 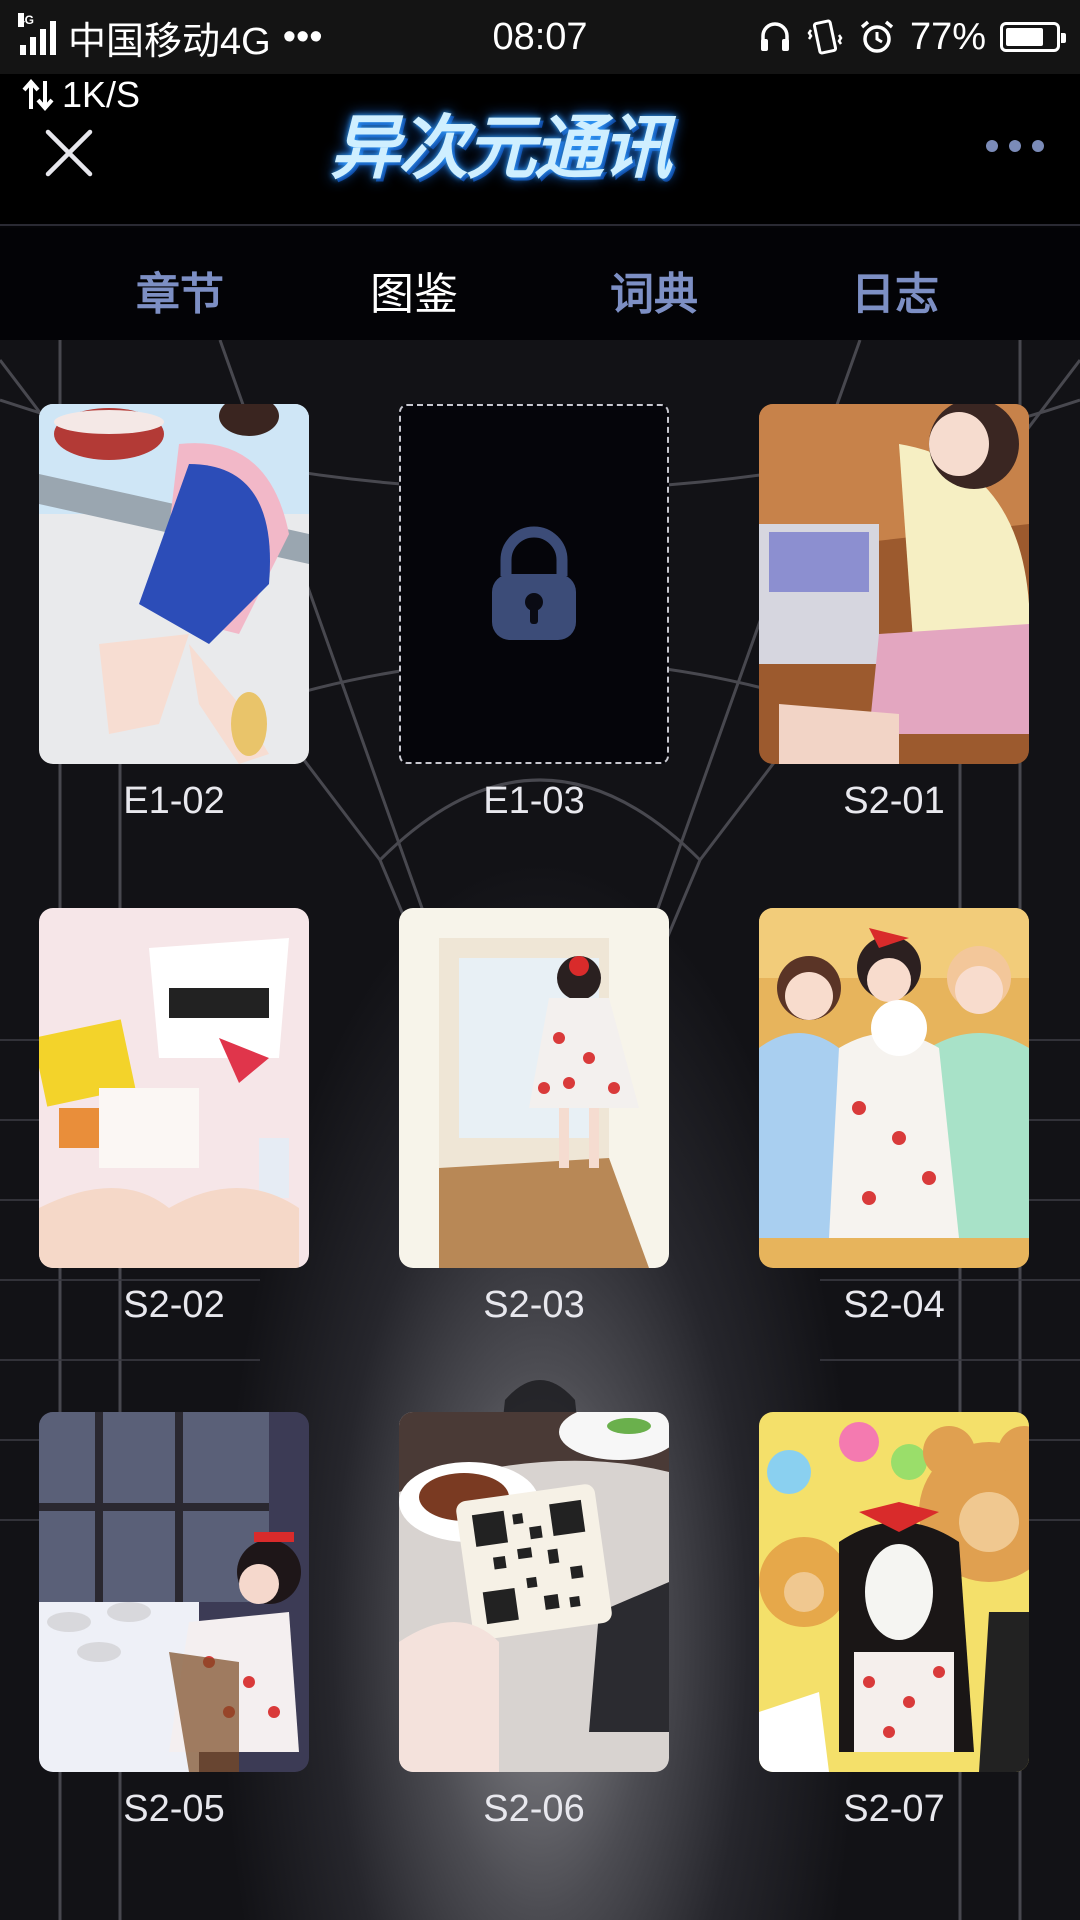 I want to click on tab-chapters: 章节, so click(x=180, y=290).